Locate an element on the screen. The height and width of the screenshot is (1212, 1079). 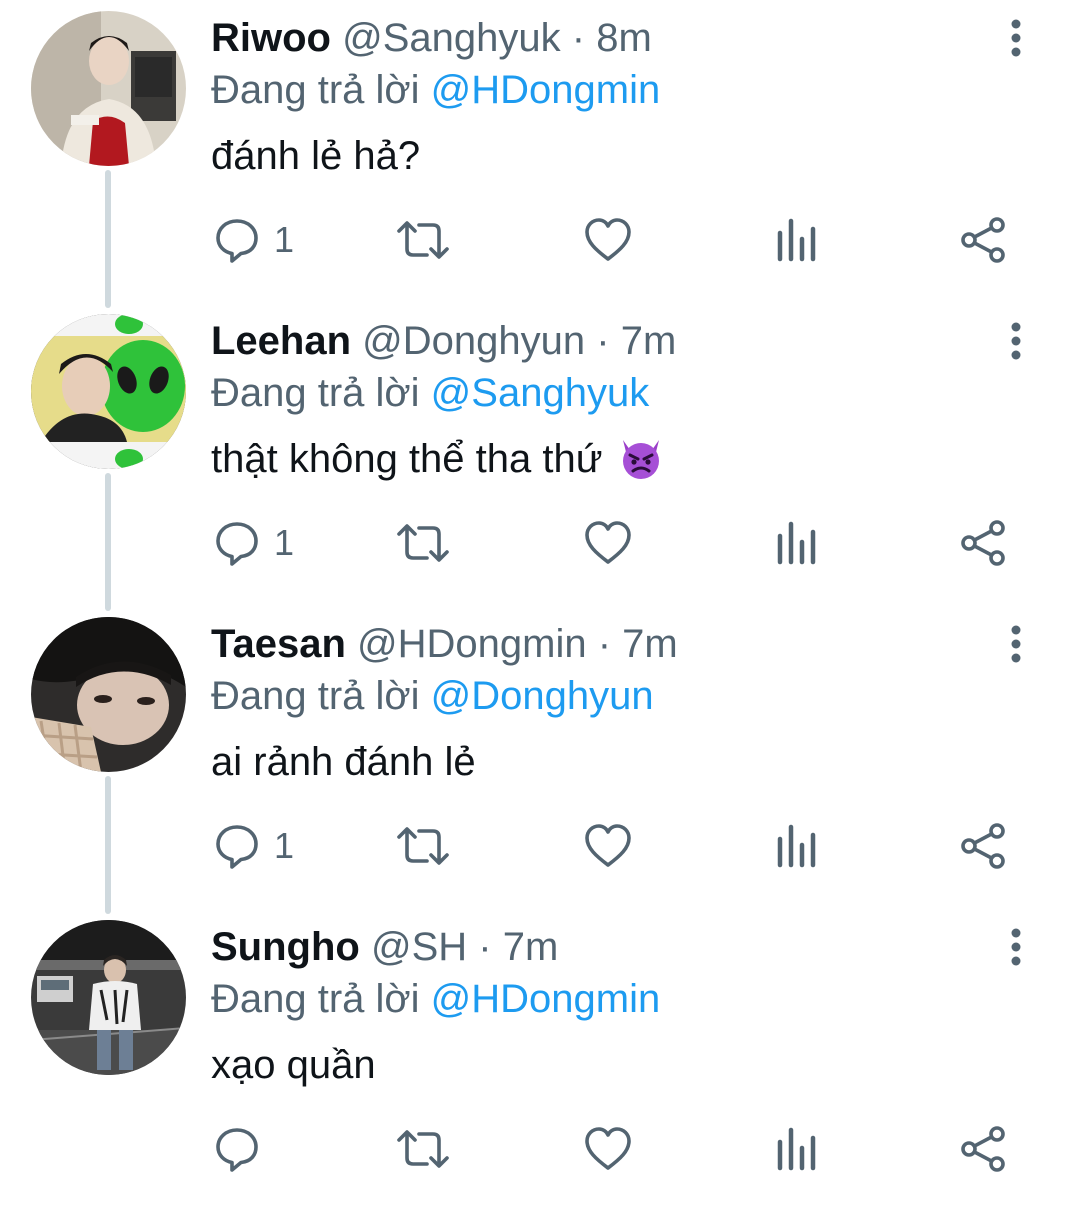
display-name: Taesan is located at coordinates (278, 644).